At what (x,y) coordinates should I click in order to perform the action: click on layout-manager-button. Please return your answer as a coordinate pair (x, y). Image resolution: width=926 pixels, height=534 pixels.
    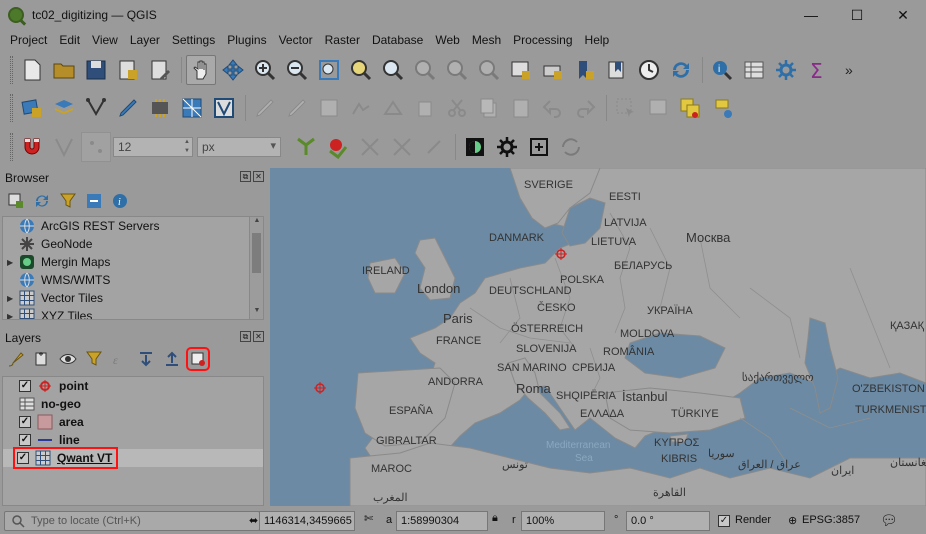
    Looking at the image, I should click on (160, 70).